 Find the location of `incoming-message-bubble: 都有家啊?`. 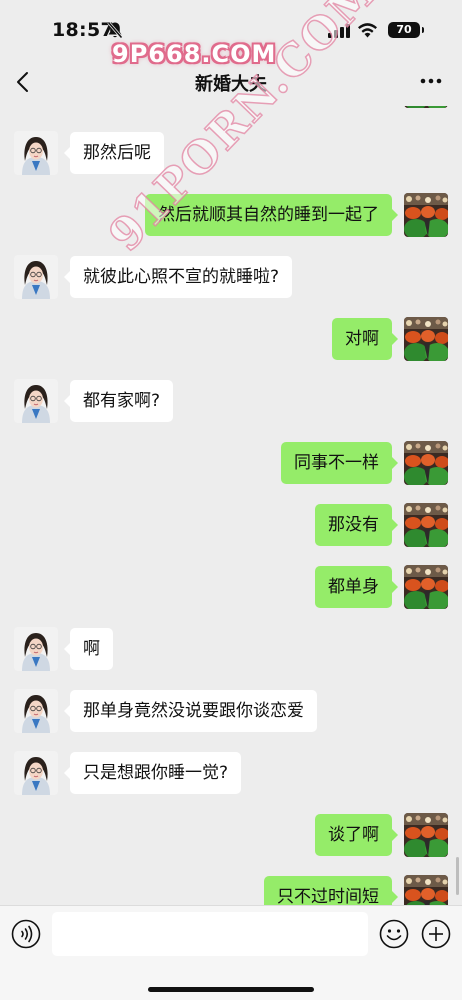

incoming-message-bubble: 都有家啊? is located at coordinates (118, 401).